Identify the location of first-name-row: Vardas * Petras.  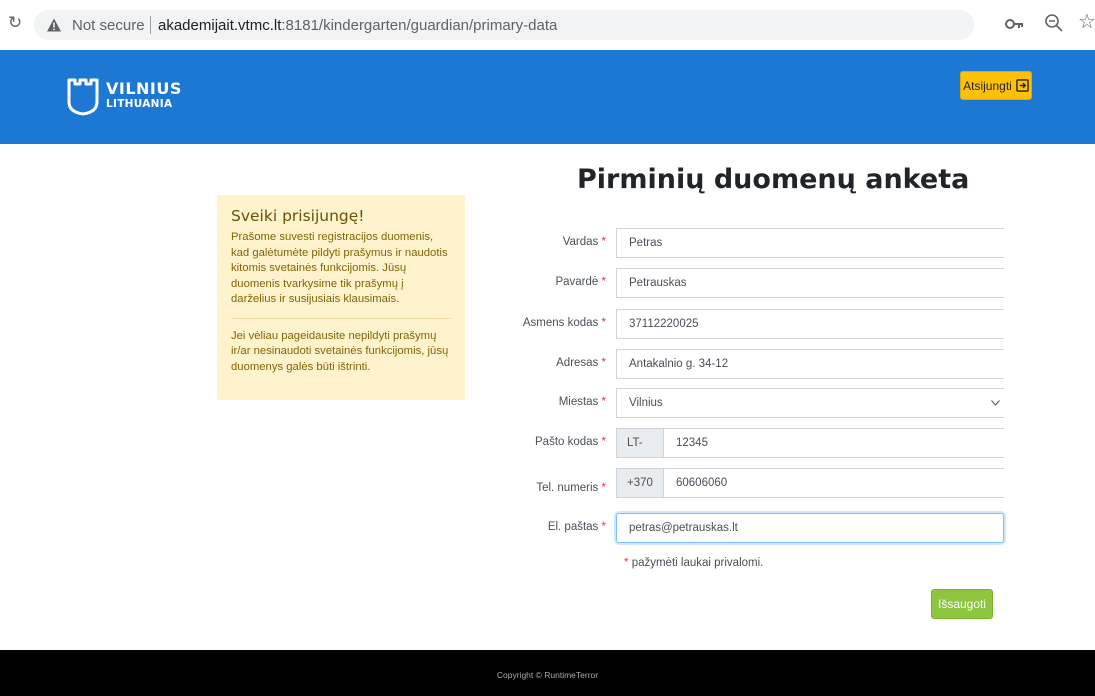
(757, 243).